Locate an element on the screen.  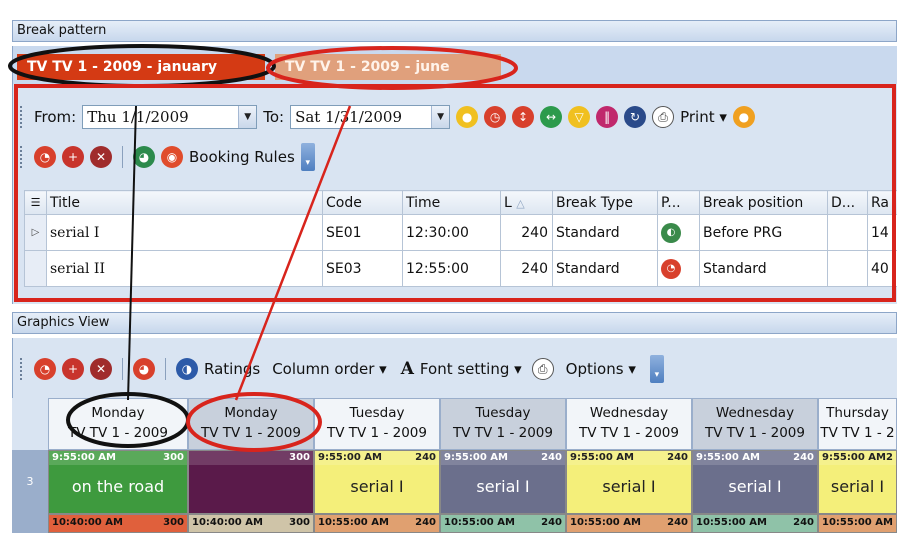
font-setting-button: Font setting ▾ is located at coordinates (471, 369).